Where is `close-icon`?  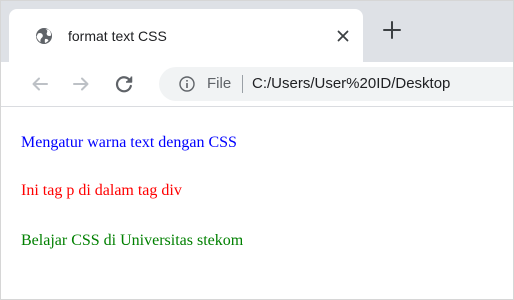 close-icon is located at coordinates (343, 36).